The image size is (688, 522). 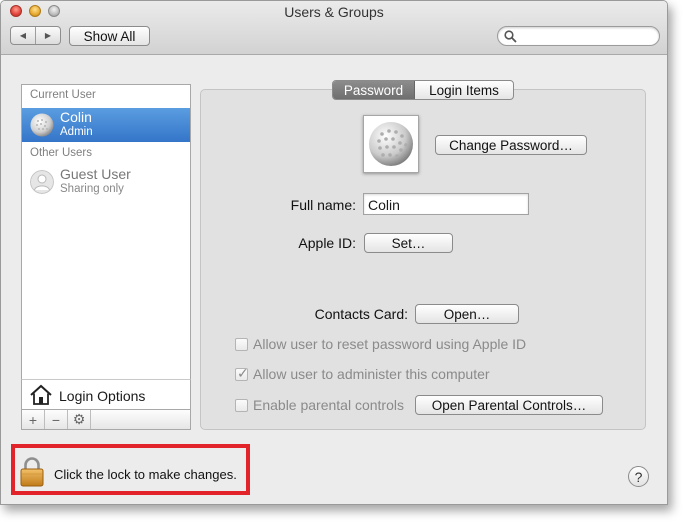 I want to click on contacts-card-label: Contacts Card:, so click(x=361, y=314).